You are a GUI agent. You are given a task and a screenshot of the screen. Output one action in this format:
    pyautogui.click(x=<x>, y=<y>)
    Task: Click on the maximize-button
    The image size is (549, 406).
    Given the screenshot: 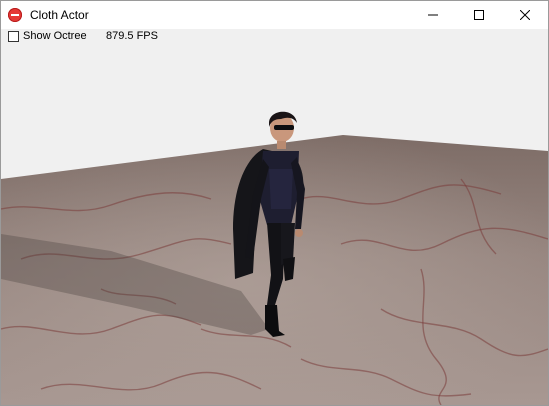 What is the action you would take?
    pyautogui.click(x=479, y=15)
    